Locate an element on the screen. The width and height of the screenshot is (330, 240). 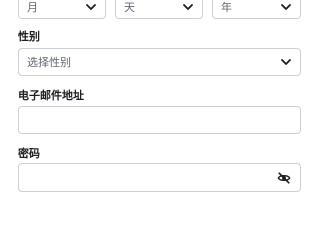
password-field is located at coordinates (159, 177).